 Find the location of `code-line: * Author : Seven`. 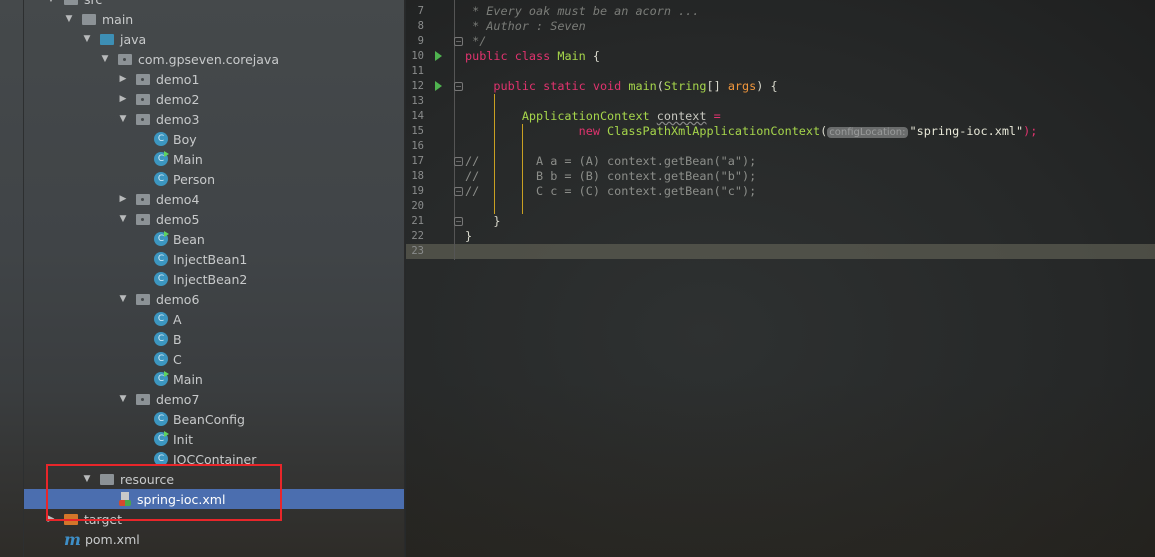

code-line: * Author : Seven is located at coordinates (525, 26).